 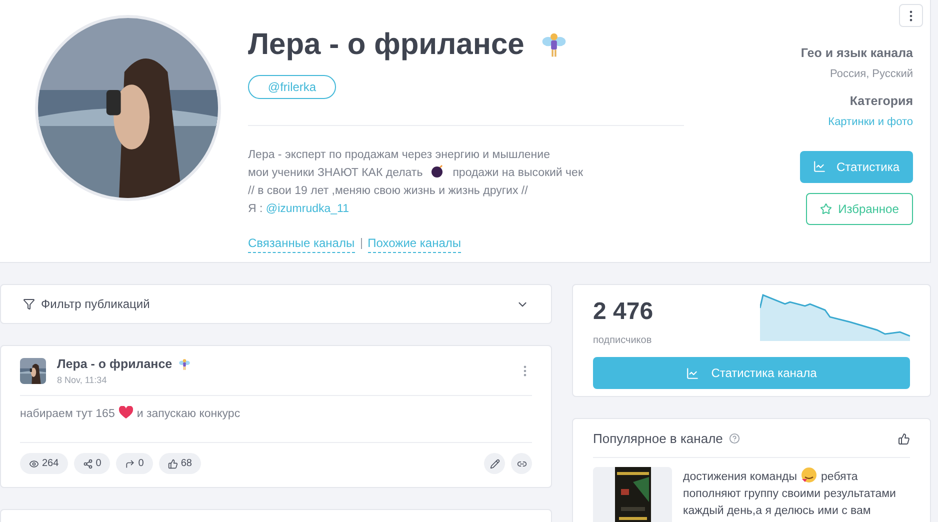 What do you see at coordinates (87, 463) in the screenshot?
I see `share-icon` at bounding box center [87, 463].